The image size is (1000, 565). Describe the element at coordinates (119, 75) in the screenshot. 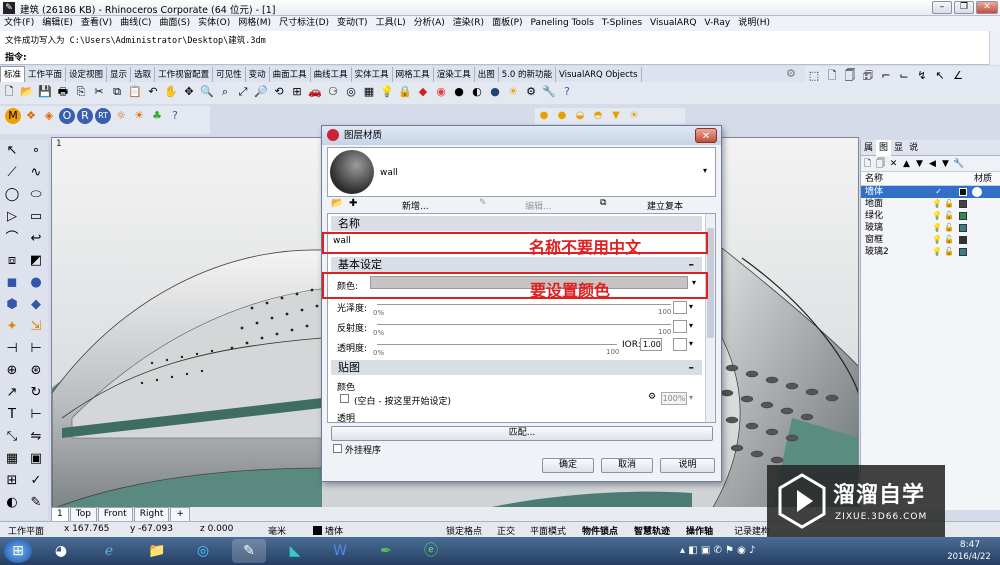

I see `tab-display: 显示` at that location.